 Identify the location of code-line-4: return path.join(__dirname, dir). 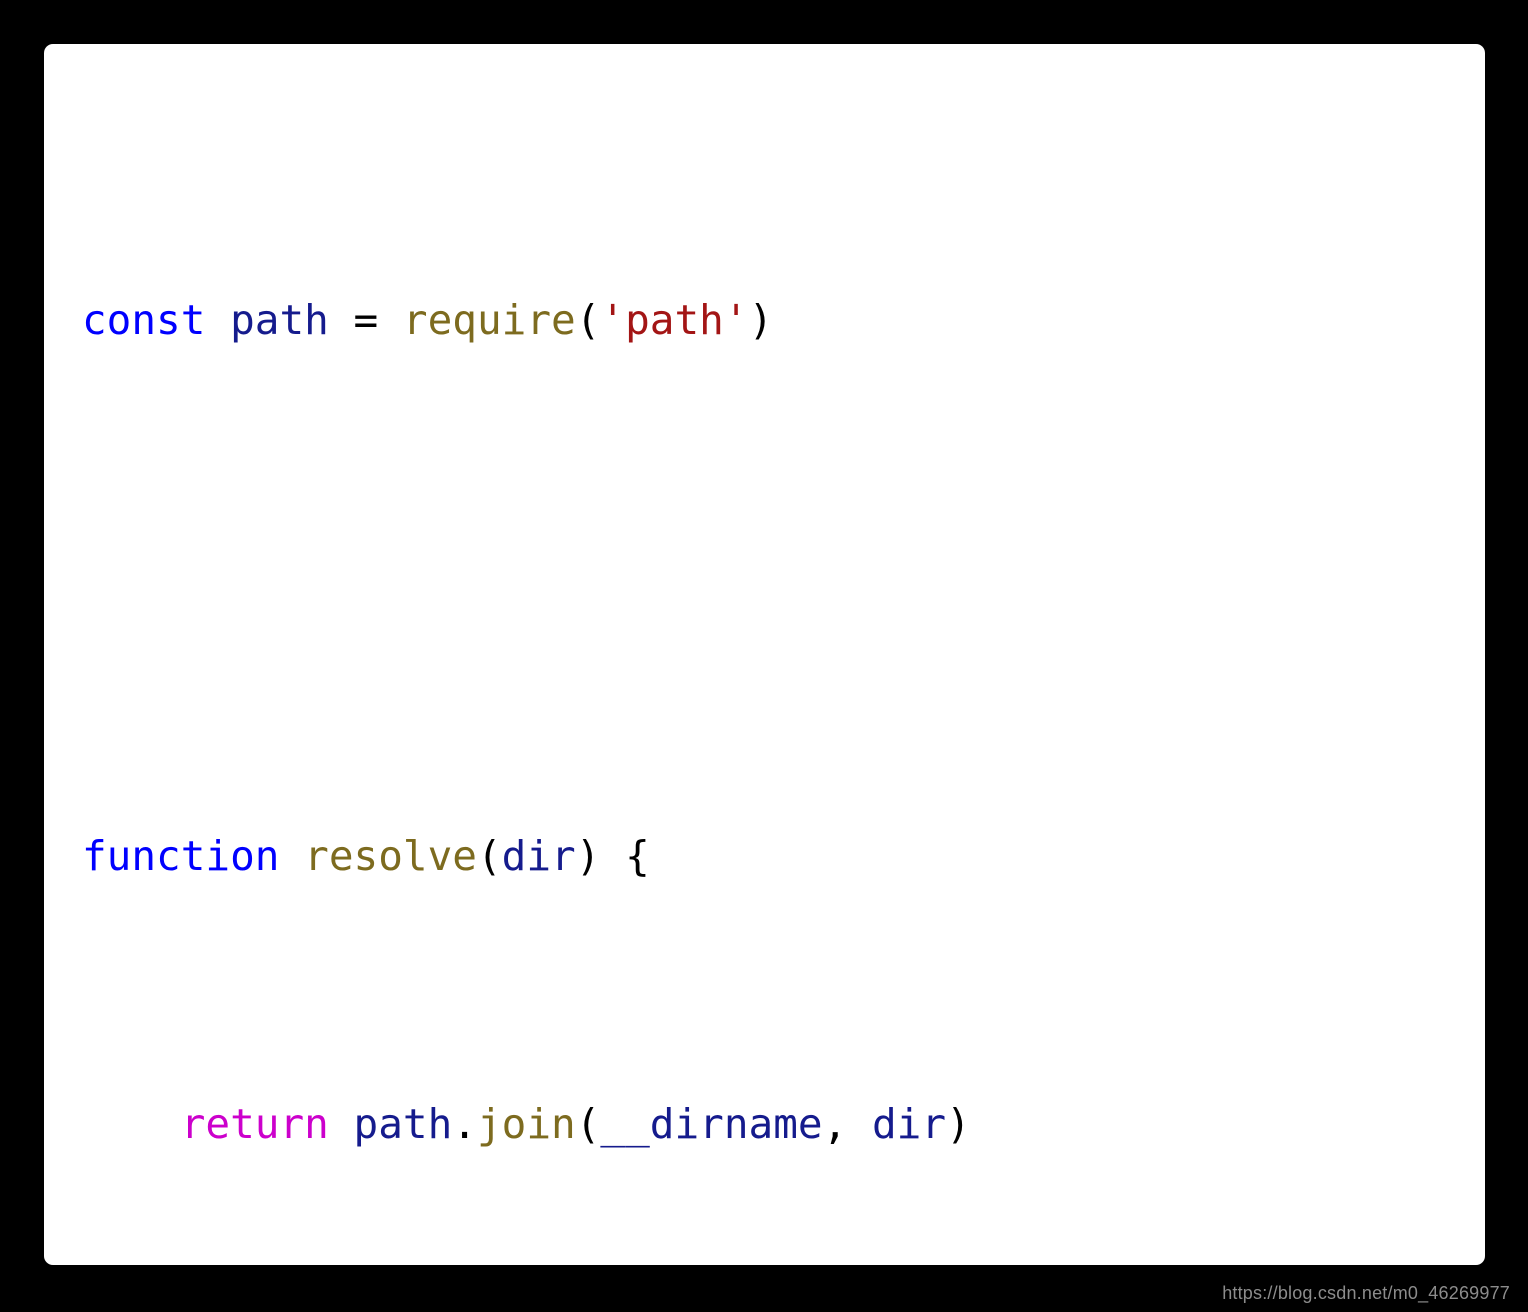
(779, 1124).